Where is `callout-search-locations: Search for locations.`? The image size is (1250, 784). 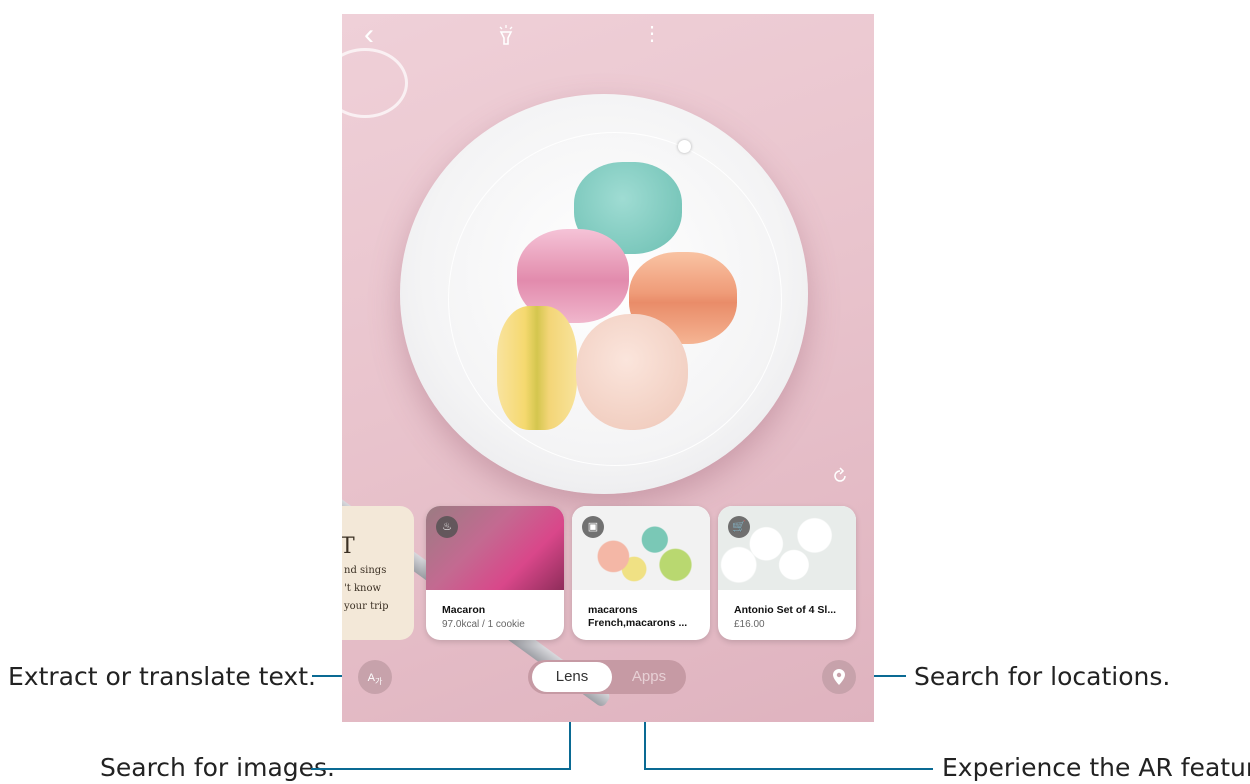
callout-search-locations: Search for locations. is located at coordinates (1042, 676).